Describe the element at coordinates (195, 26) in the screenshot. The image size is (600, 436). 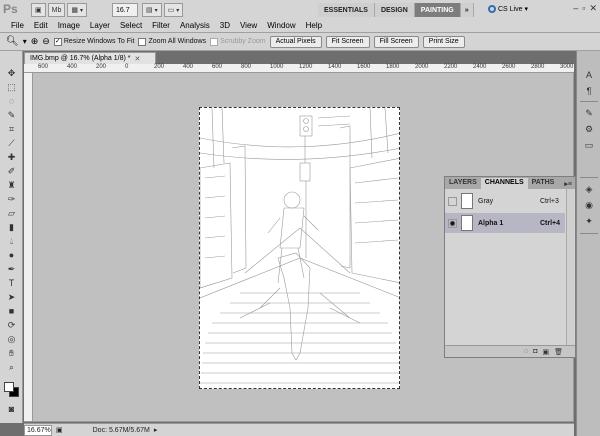
I see `menu-analysis: Analysis` at that location.